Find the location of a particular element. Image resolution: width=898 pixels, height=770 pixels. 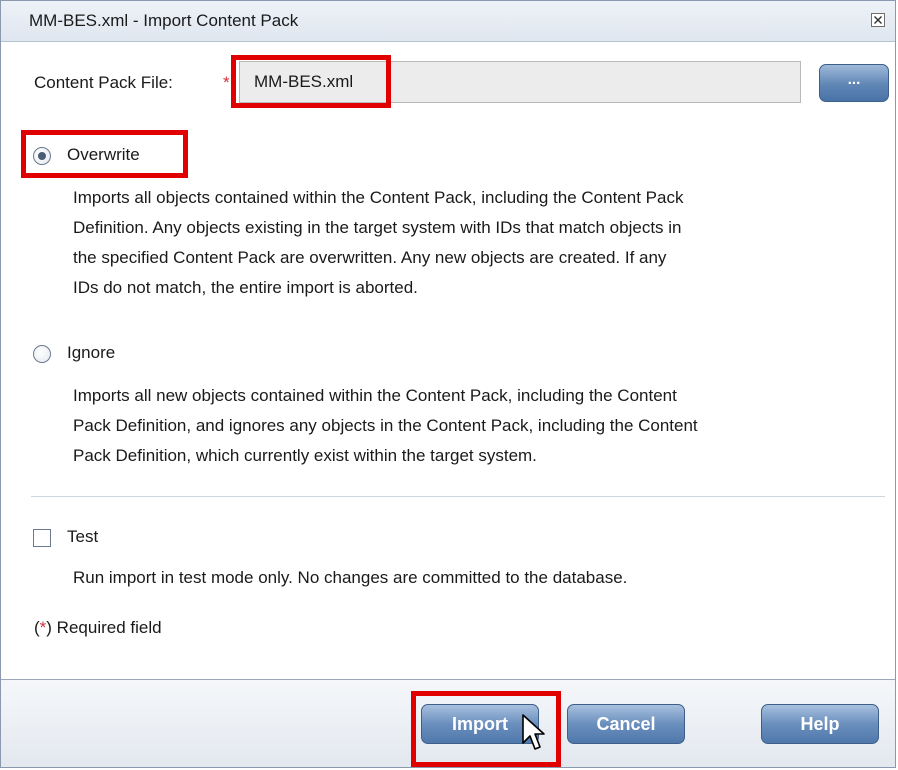

test-label: Test is located at coordinates (82, 537).